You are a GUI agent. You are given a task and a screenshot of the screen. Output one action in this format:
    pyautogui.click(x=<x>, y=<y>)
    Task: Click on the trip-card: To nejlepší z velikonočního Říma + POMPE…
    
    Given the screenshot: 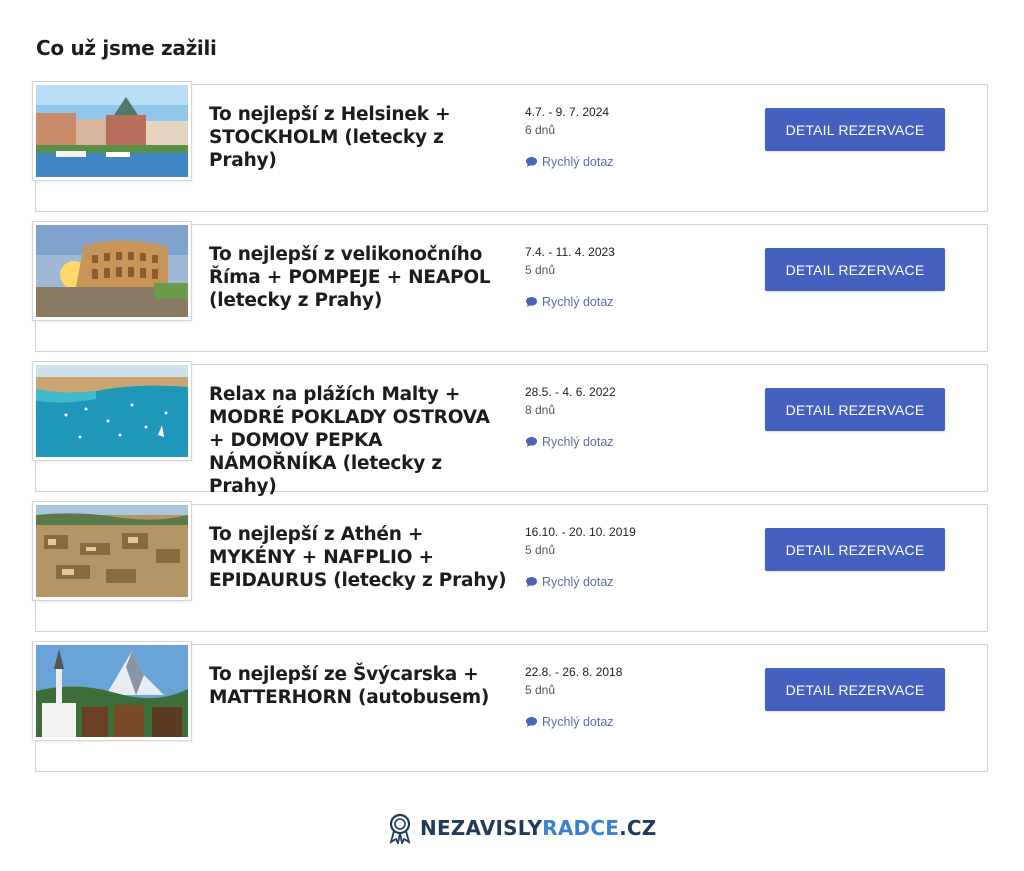 What is the action you would take?
    pyautogui.click(x=510, y=286)
    